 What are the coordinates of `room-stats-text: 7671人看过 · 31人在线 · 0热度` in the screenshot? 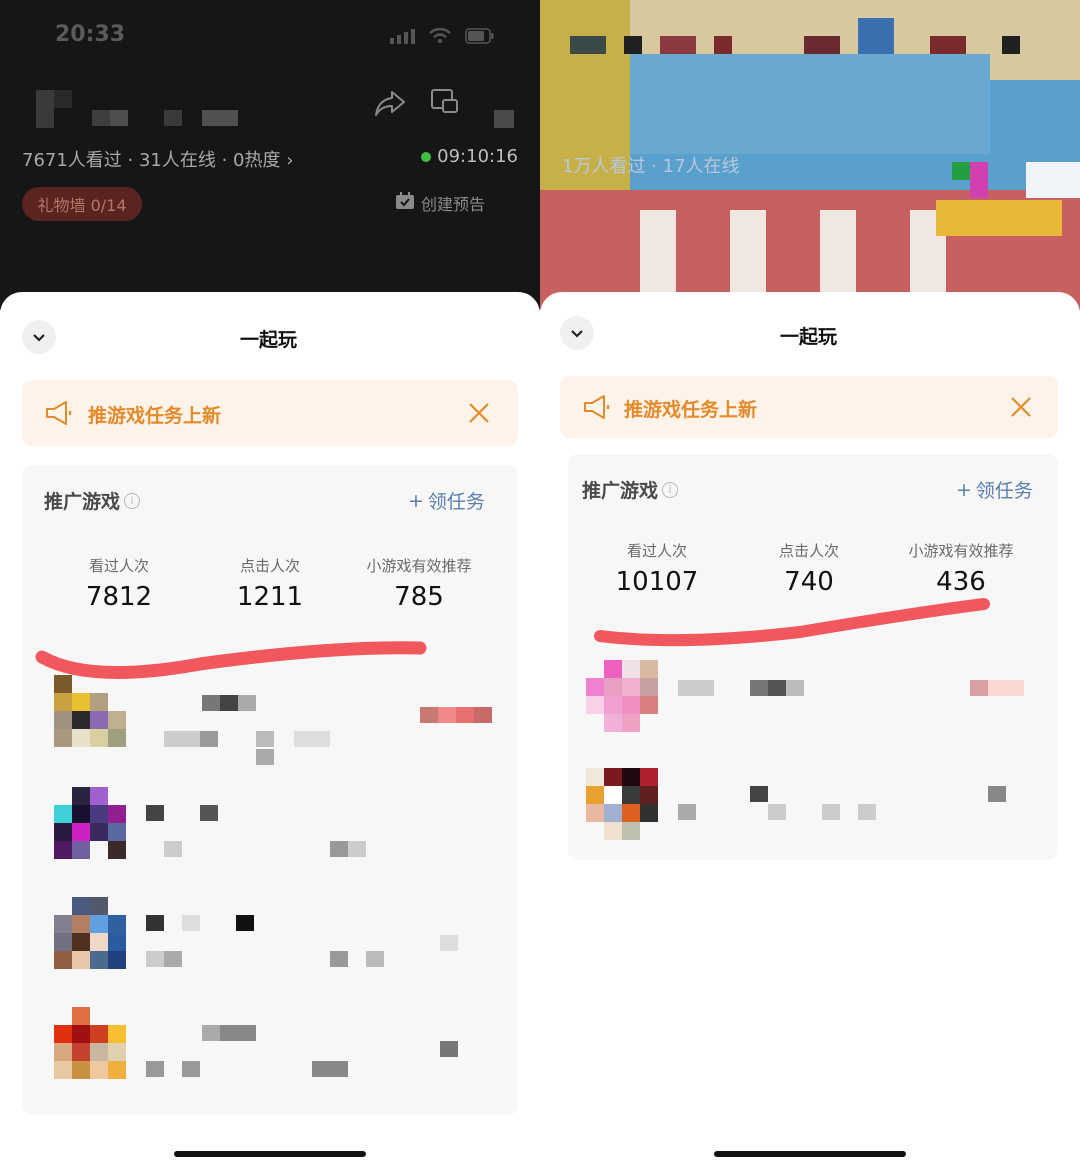 It's located at (151, 160).